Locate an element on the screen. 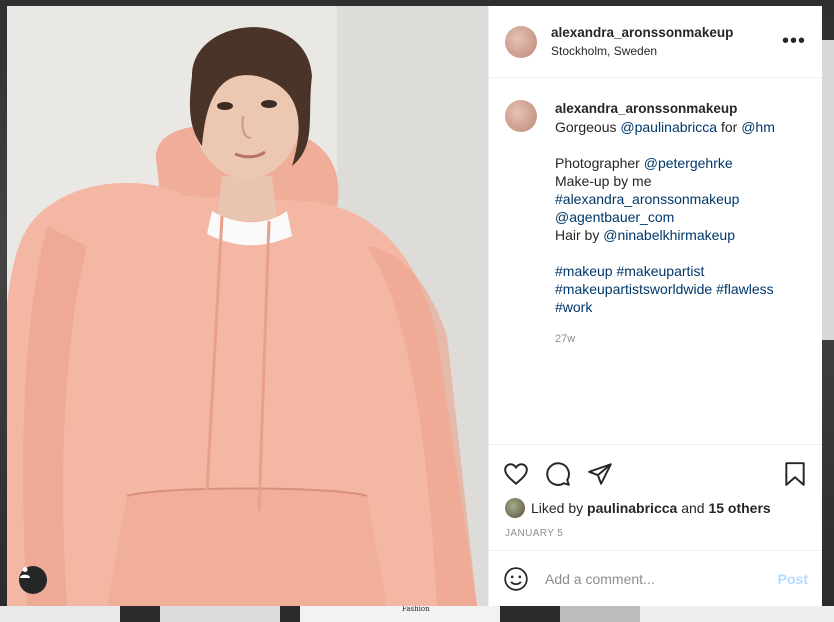  action-bar is located at coordinates (655, 468).